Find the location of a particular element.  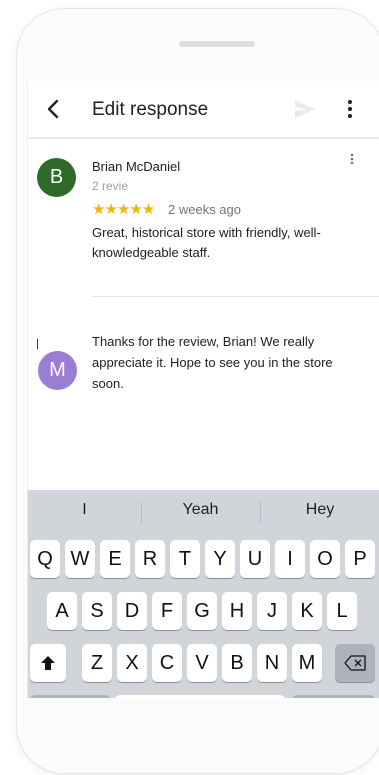

phone-speaker is located at coordinates (217, 44).